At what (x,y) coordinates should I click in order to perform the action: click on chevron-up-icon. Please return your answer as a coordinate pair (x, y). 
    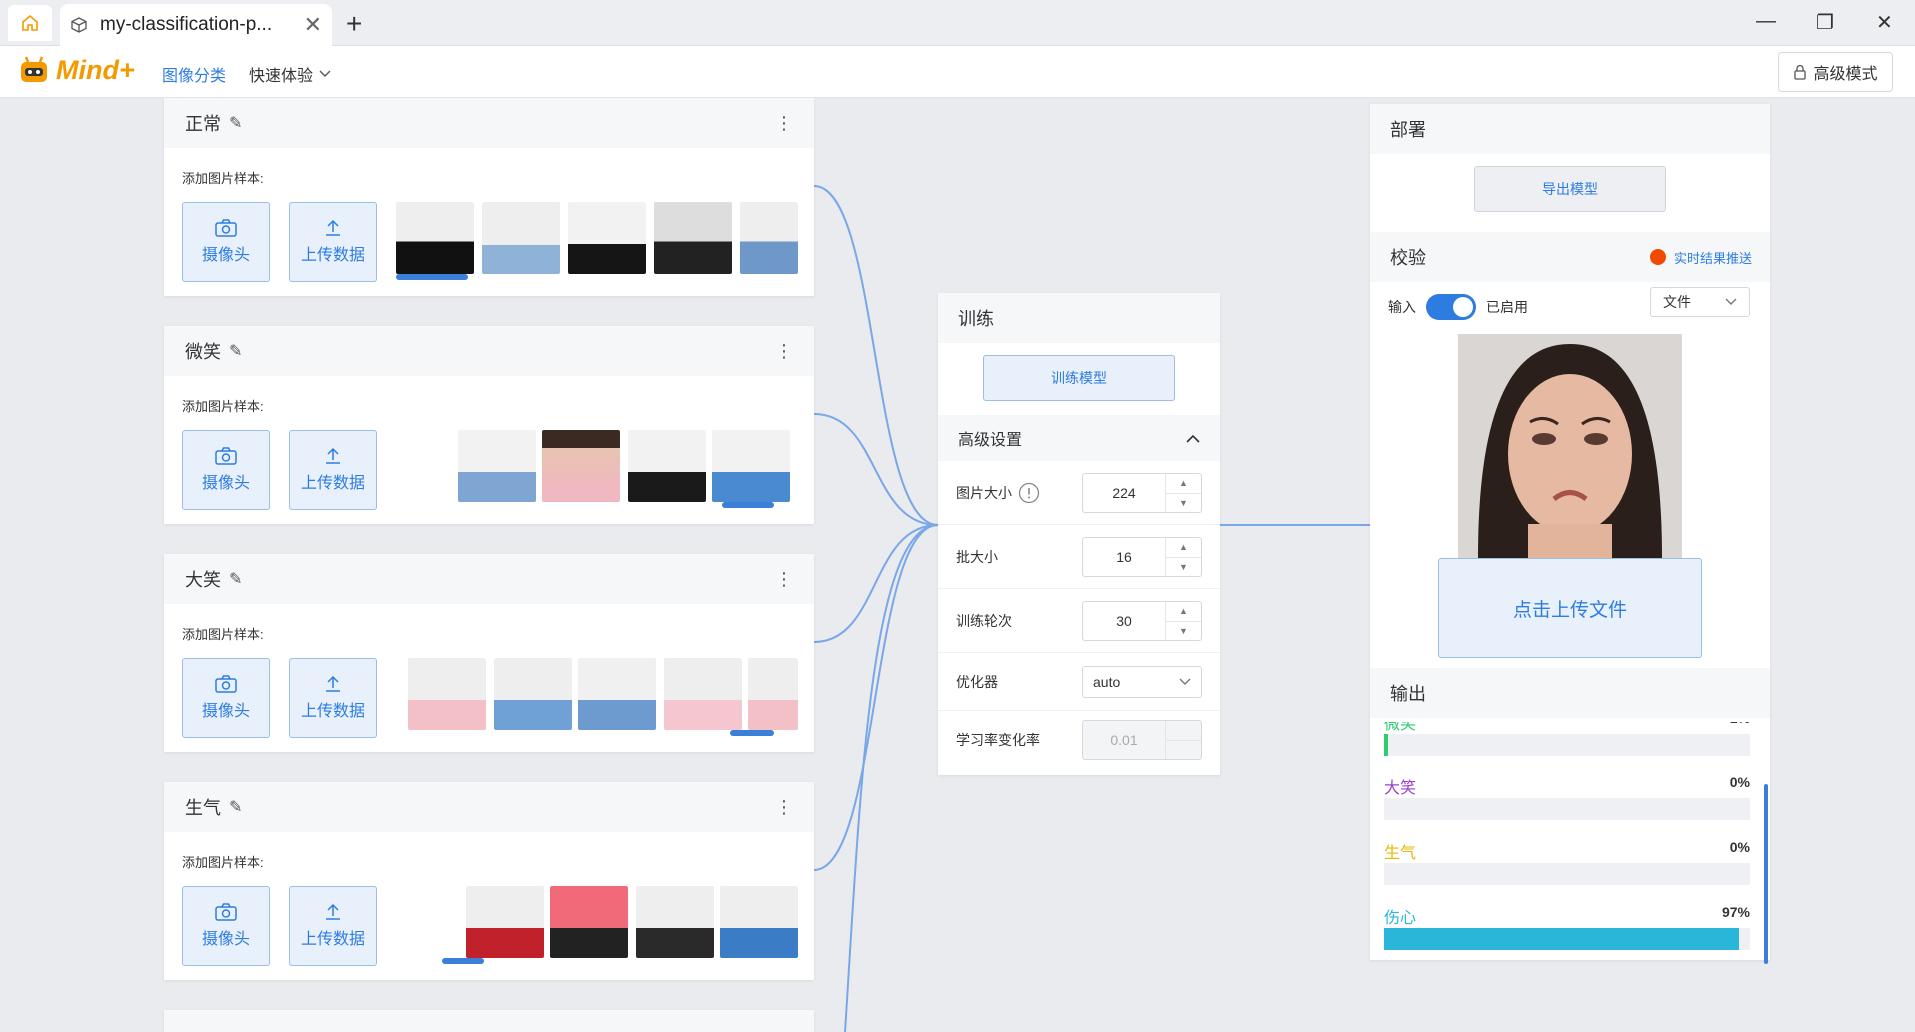
    Looking at the image, I should click on (1193, 438).